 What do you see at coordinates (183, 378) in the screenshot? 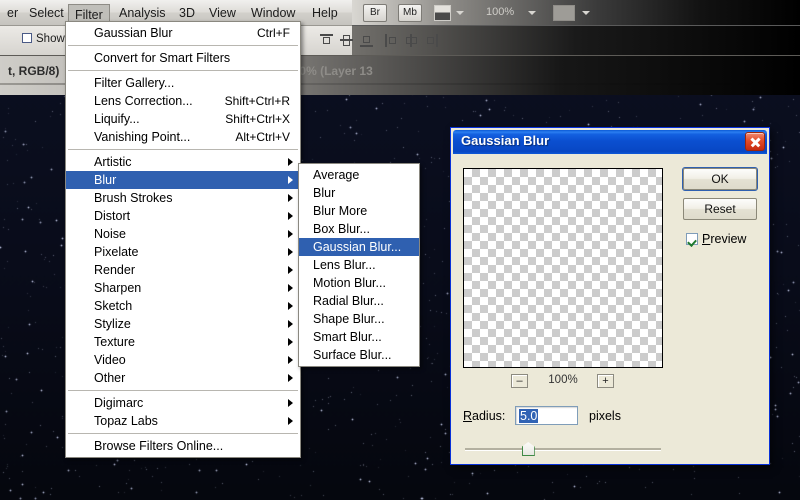
I see `filter-menu-item-other: Other` at bounding box center [183, 378].